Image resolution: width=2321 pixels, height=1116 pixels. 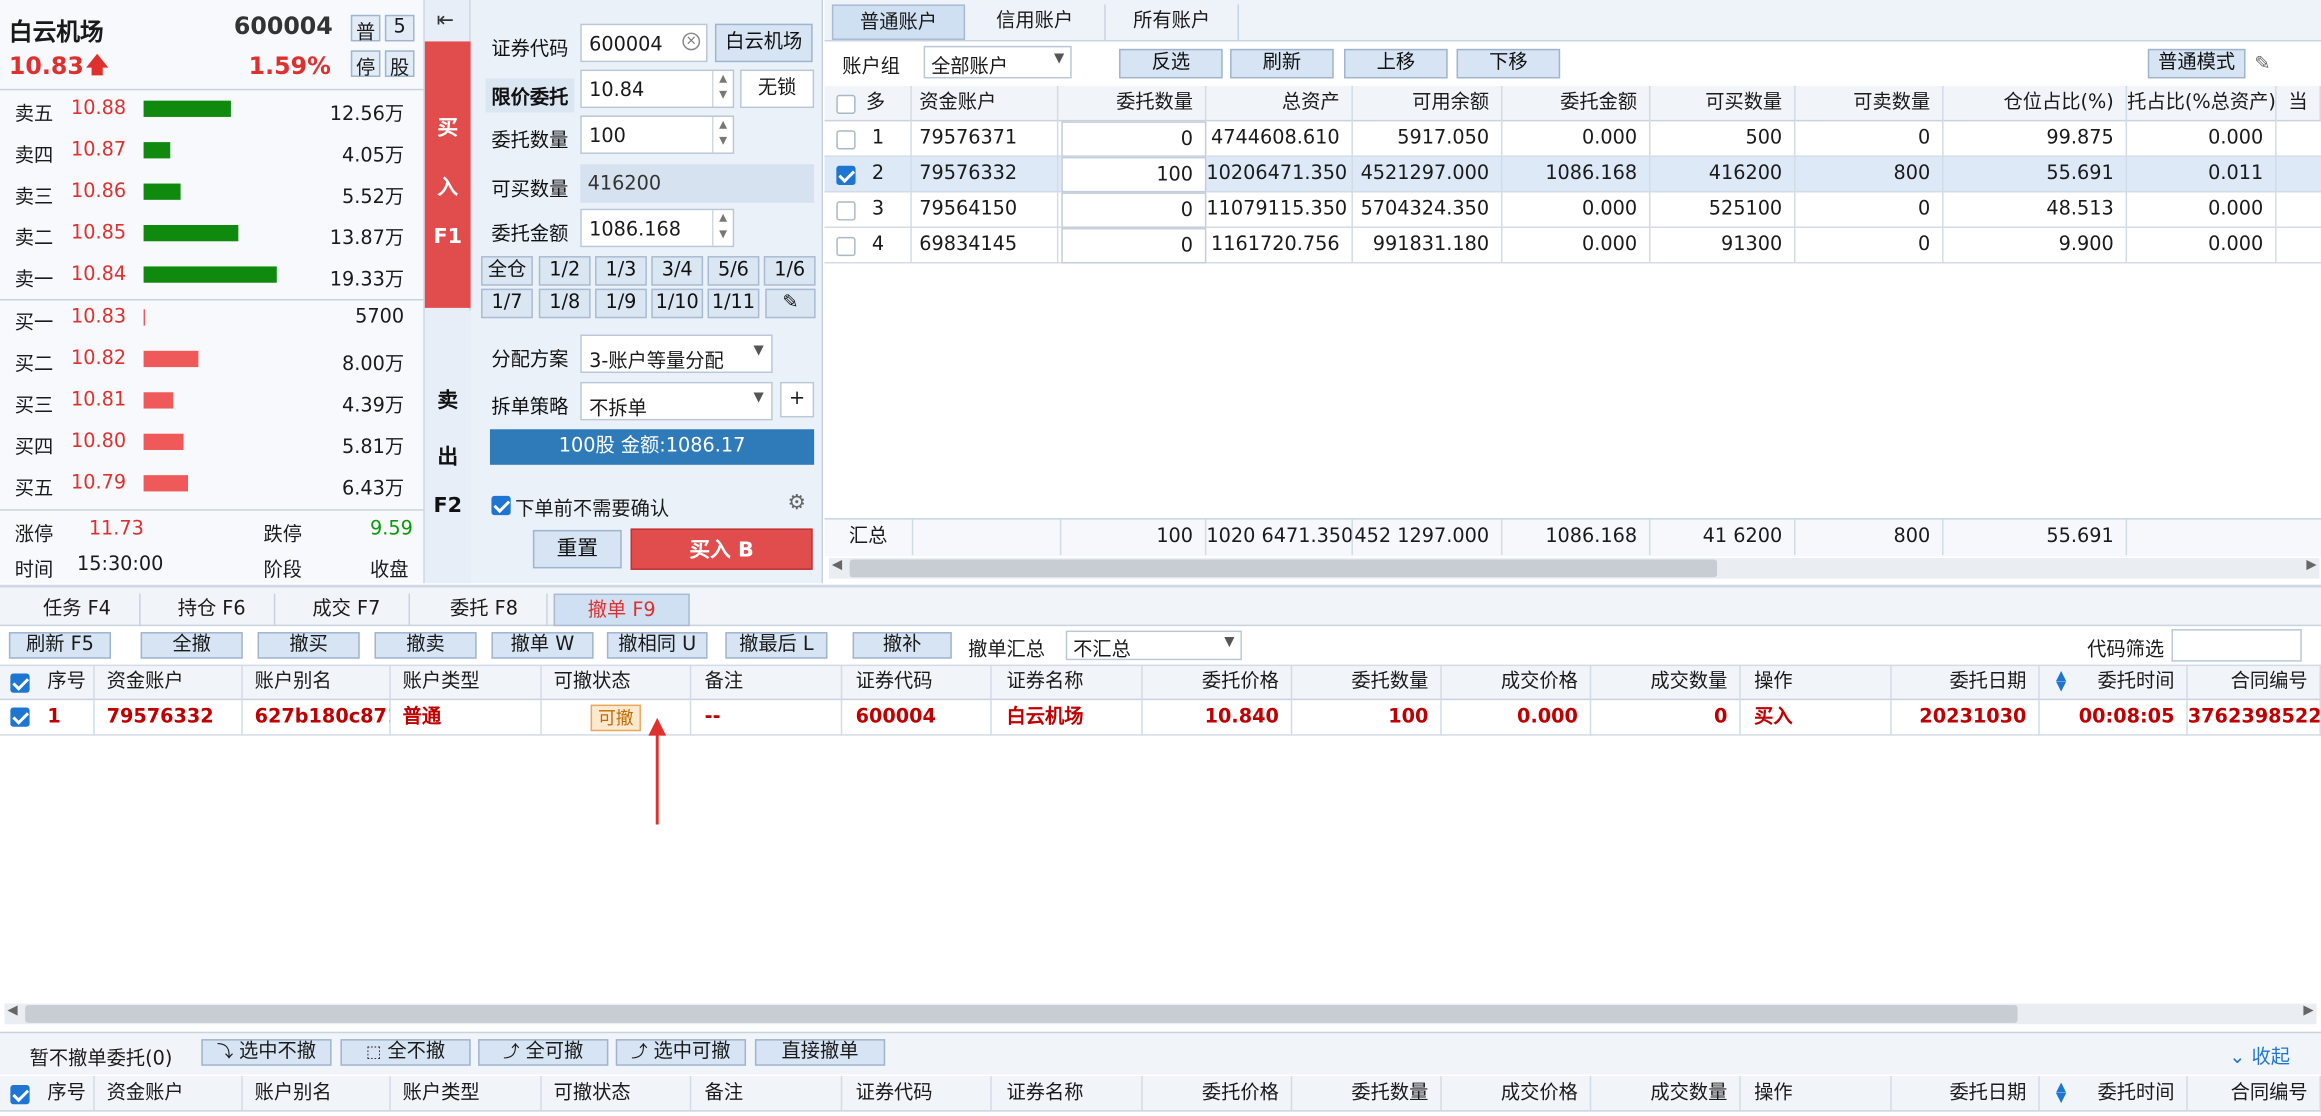 What do you see at coordinates (789, 271) in the screenshot?
I see `fraction-button: 1/6` at bounding box center [789, 271].